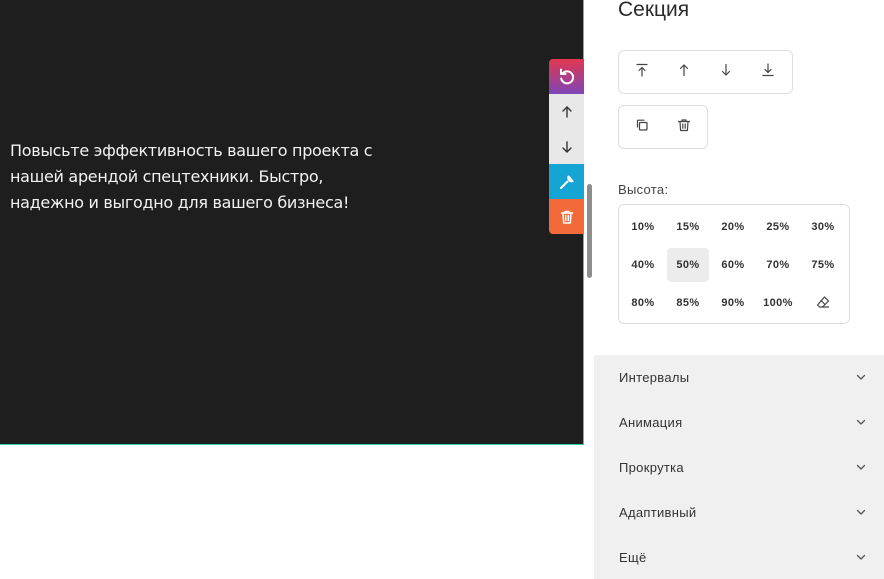  Describe the element at coordinates (688, 227) in the screenshot. I see `height-option: 15%` at that location.